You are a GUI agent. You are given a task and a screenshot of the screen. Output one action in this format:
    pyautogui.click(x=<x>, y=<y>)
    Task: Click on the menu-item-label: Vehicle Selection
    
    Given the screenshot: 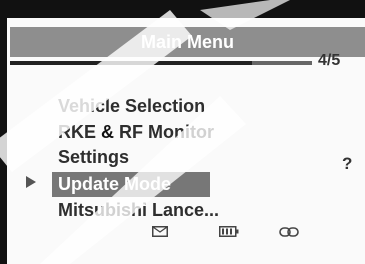 What is the action you would take?
    pyautogui.click(x=132, y=106)
    